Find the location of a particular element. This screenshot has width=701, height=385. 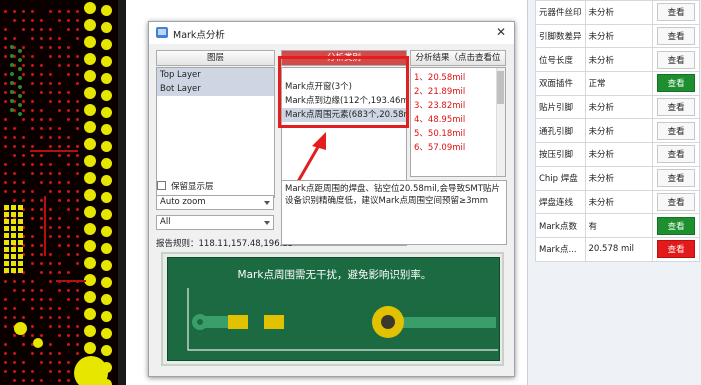

check-row: Chip 焊盘 未分析 查看 is located at coordinates (617, 178).